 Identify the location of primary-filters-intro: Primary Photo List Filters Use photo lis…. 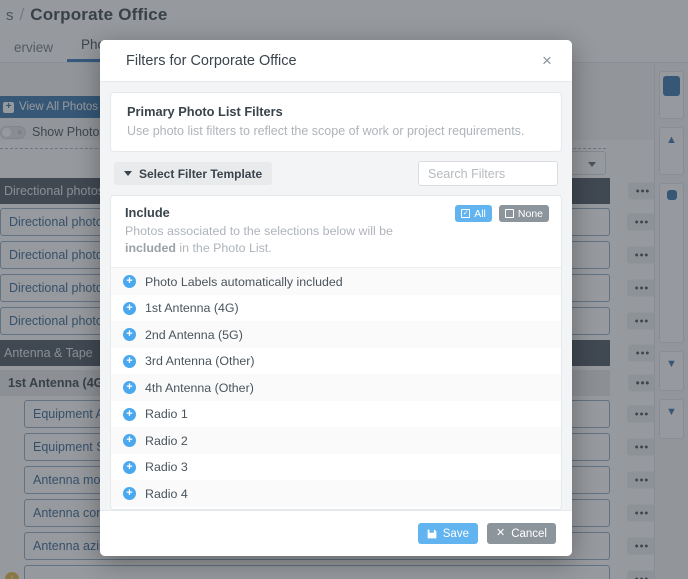
(336, 122).